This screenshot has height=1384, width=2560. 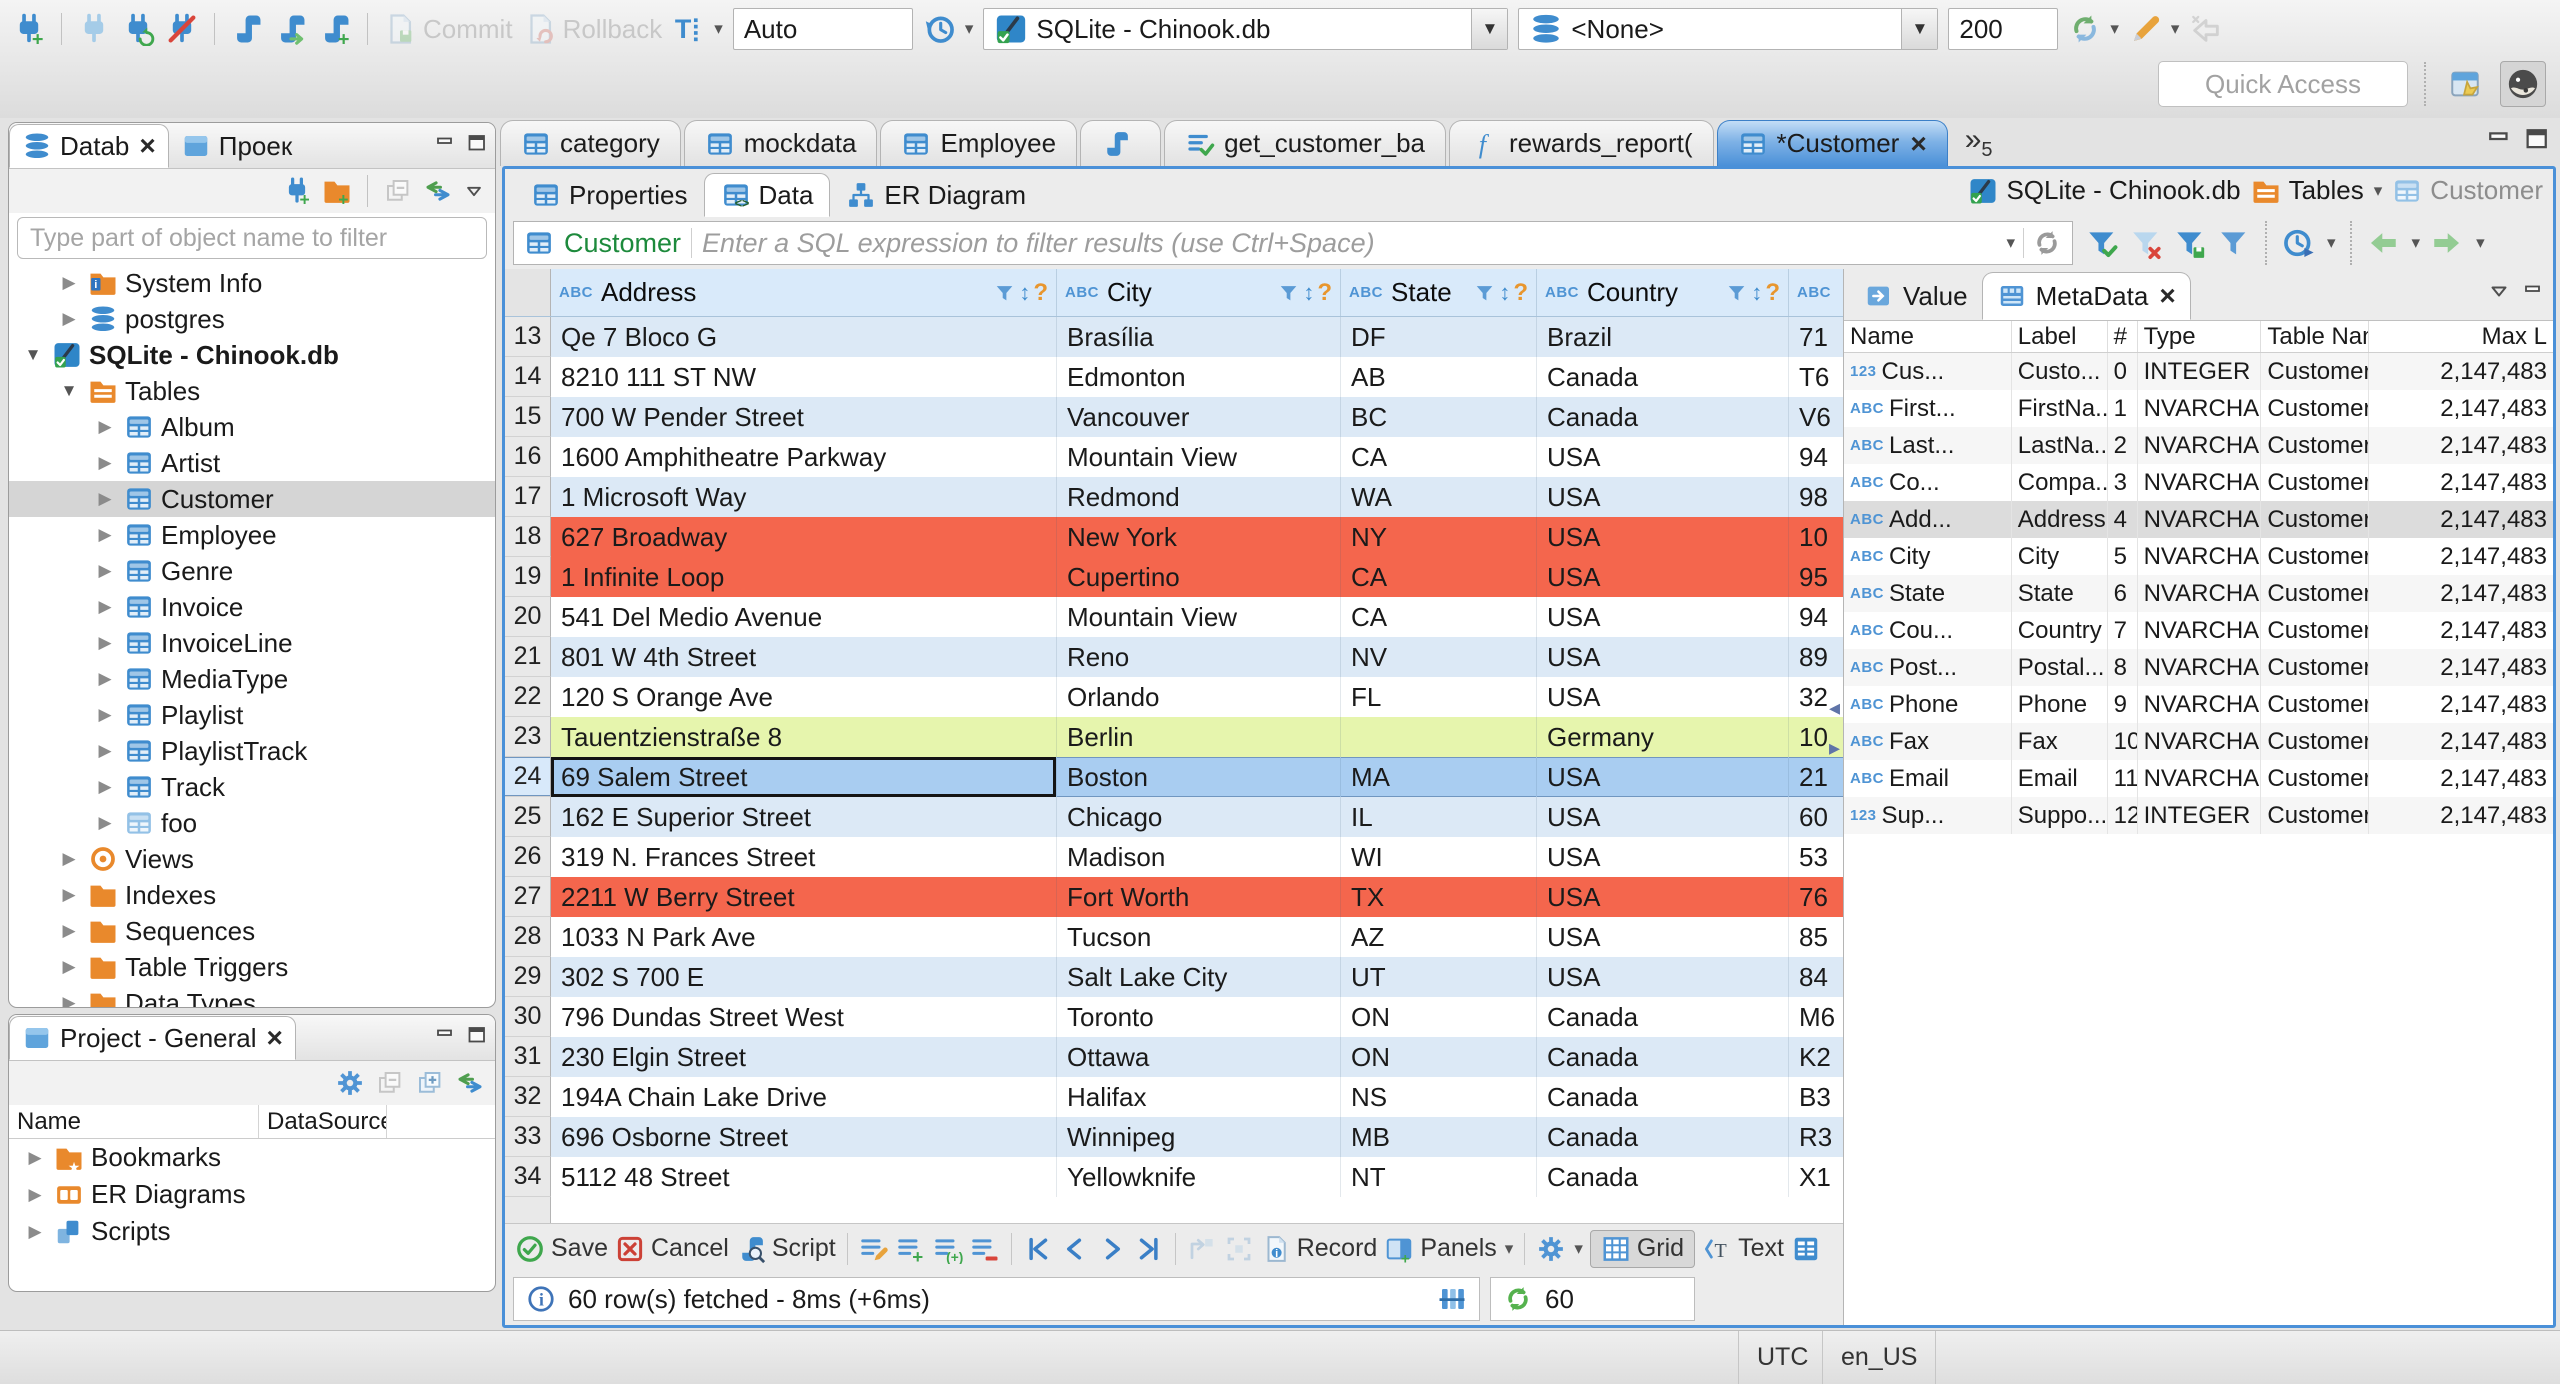 I want to click on auto-refresh-box: 60, so click(x=1592, y=1299).